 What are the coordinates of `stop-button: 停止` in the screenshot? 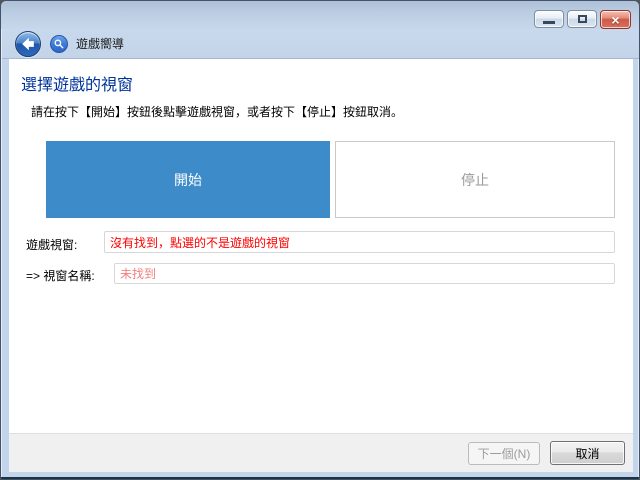 It's located at (475, 179).